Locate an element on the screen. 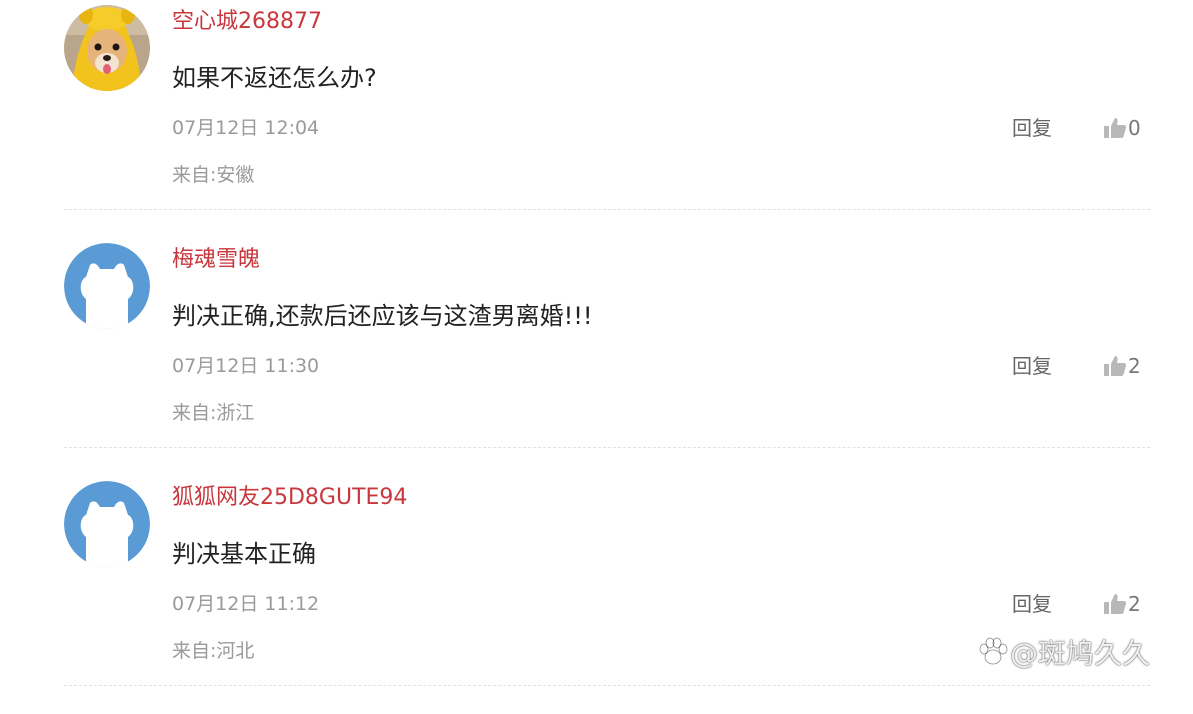  comment-time: 07月12日 11:30 is located at coordinates (246, 366).